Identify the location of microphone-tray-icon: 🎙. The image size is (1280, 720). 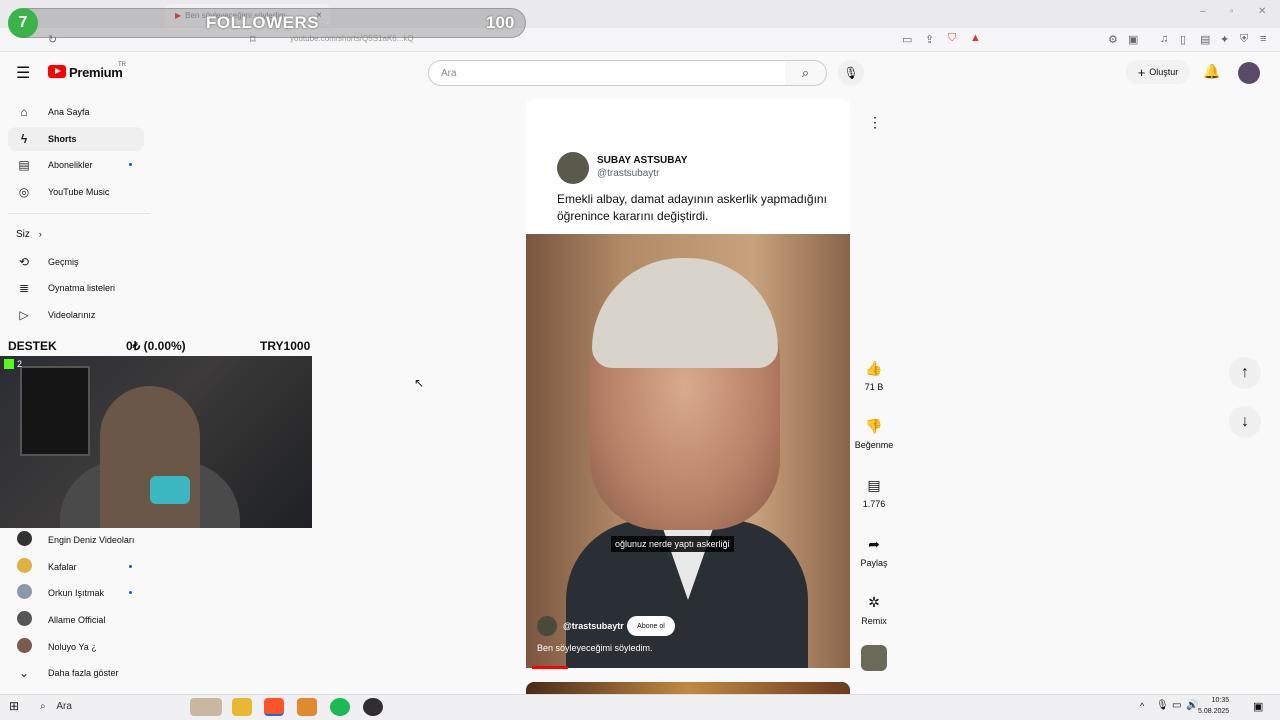
(1162, 705).